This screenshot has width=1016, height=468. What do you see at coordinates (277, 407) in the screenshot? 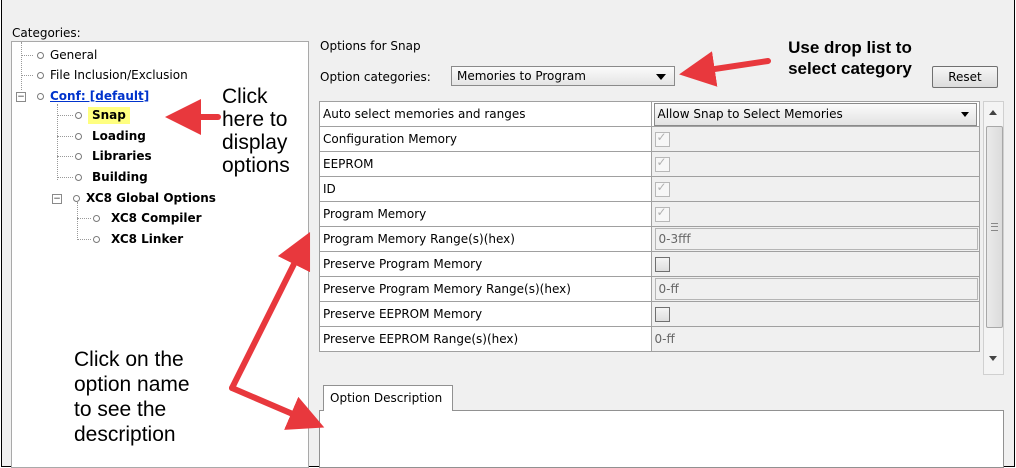
I see `arrow-to-description` at bounding box center [277, 407].